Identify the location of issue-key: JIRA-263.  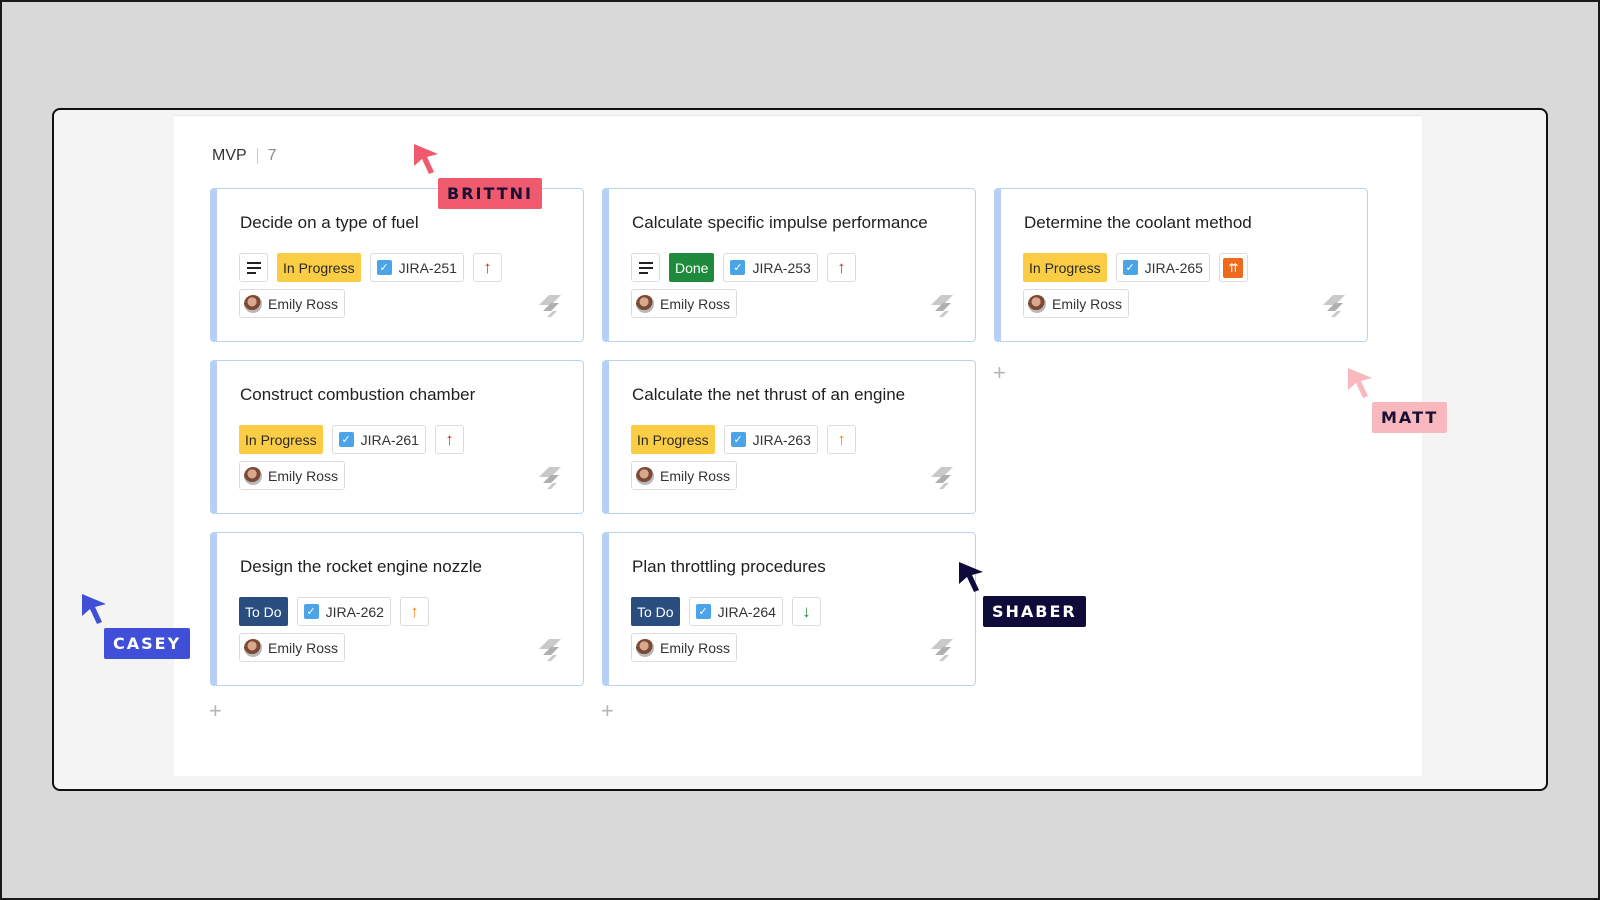
(781, 439).